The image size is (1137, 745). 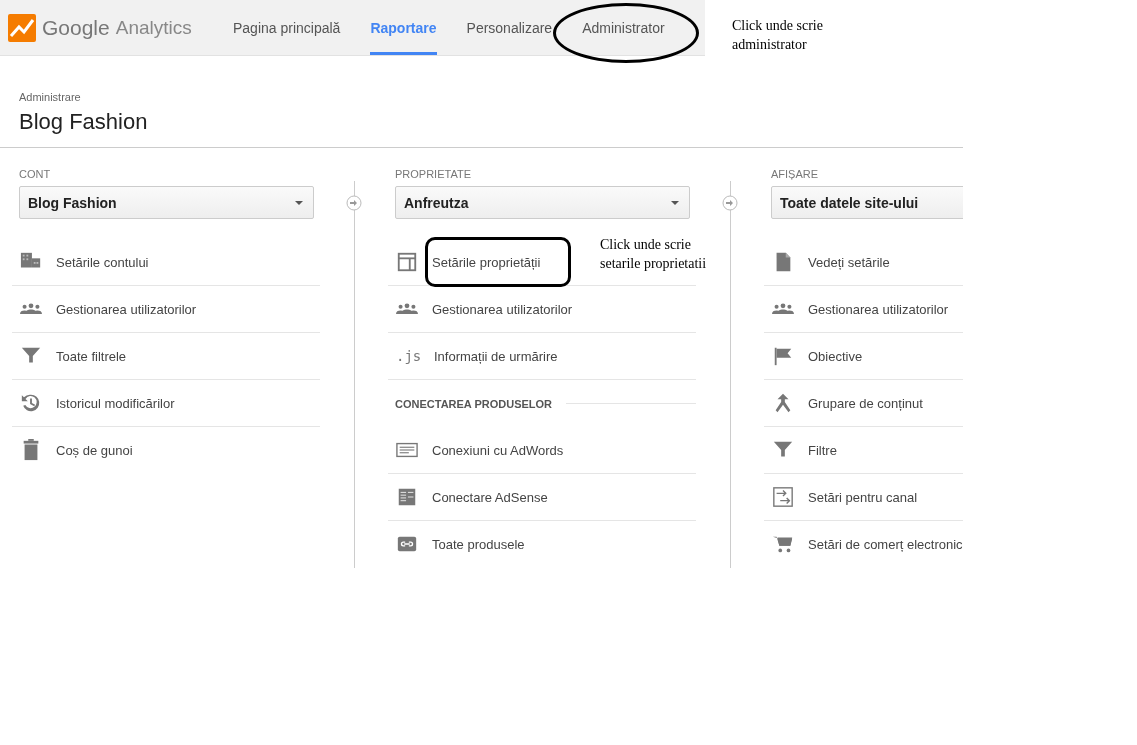 I want to click on menu-link: Filtre, so click(x=822, y=450).